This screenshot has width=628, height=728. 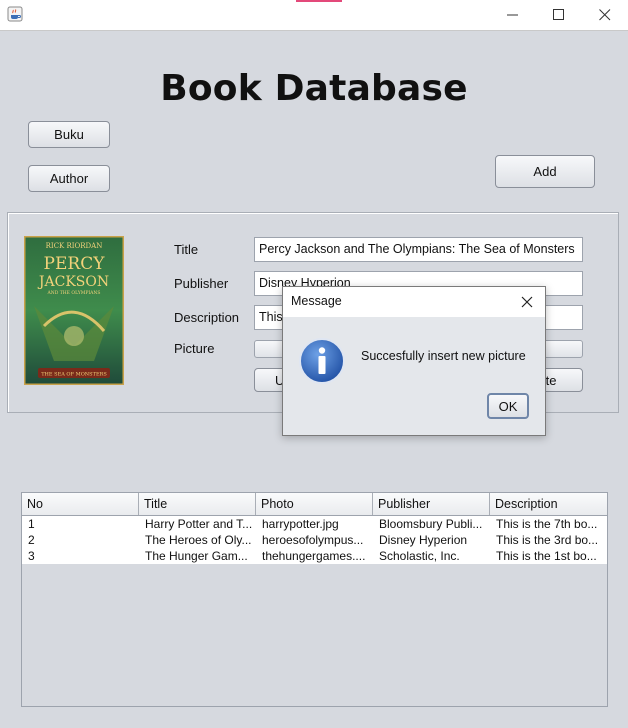 What do you see at coordinates (80, 504) in the screenshot?
I see `column-header-no: No` at bounding box center [80, 504].